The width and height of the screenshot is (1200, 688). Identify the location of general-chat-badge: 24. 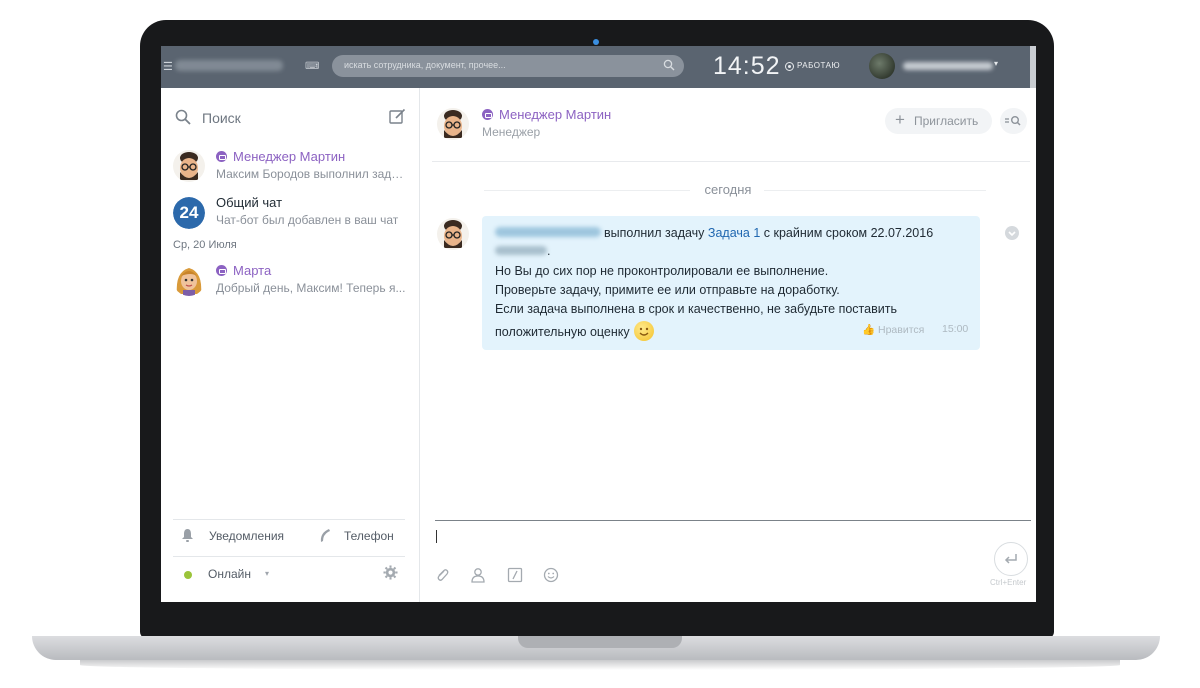
(189, 213).